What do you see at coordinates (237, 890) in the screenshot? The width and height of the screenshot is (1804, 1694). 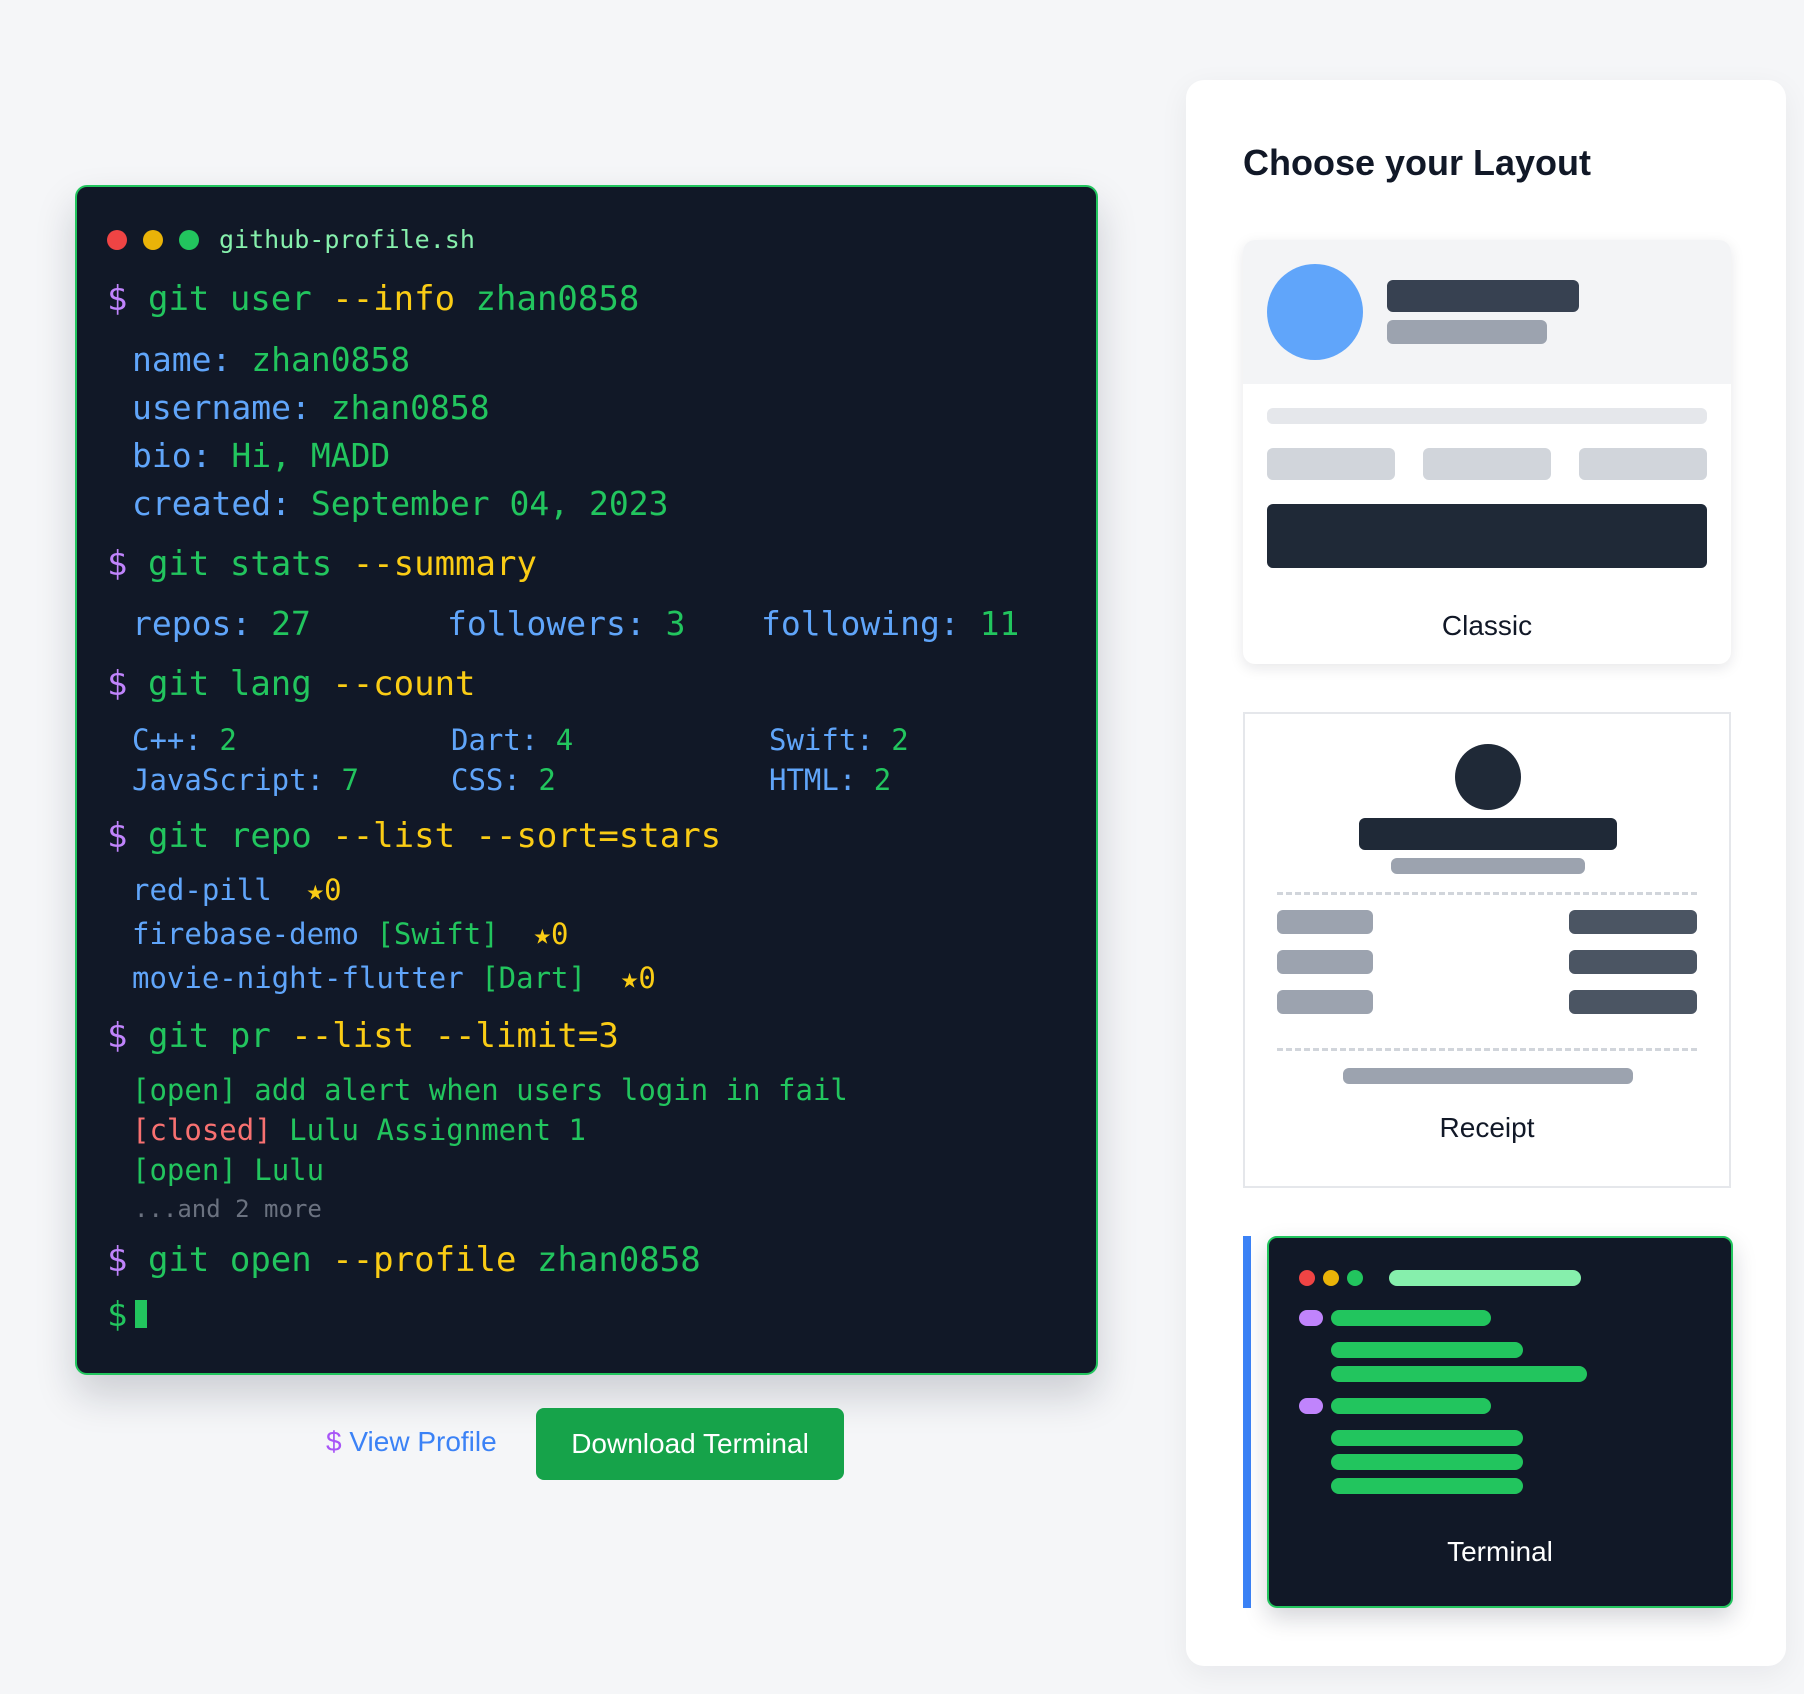 I see `repo-item: red-pill ★0` at bounding box center [237, 890].